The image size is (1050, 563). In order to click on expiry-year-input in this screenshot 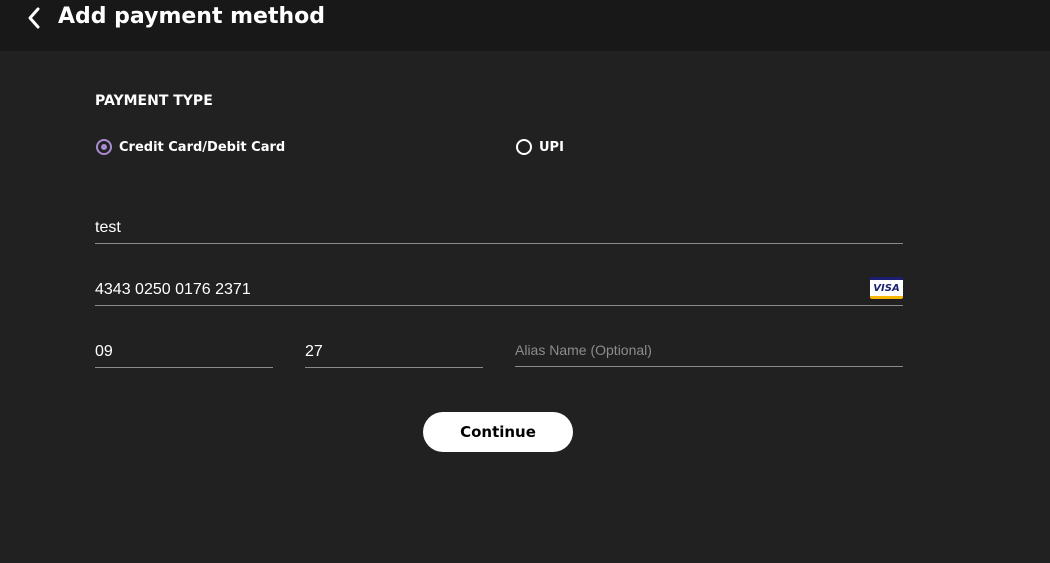, I will do `click(394, 352)`.